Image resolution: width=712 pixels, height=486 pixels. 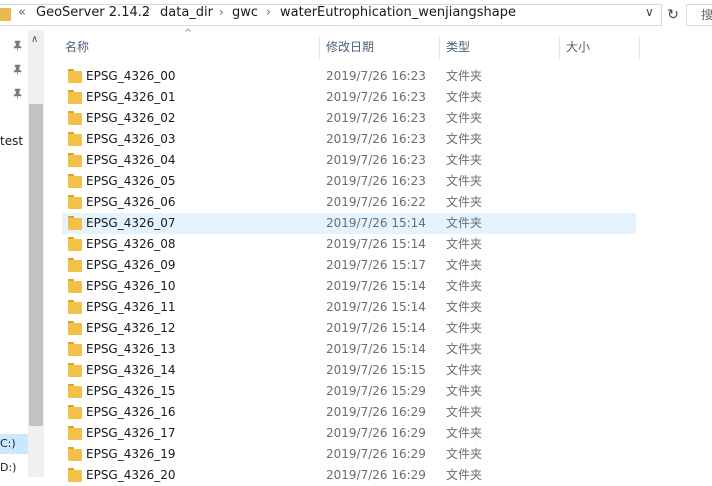 What do you see at coordinates (350, 47) in the screenshot?
I see `column-header-modified: 修改日期` at bounding box center [350, 47].